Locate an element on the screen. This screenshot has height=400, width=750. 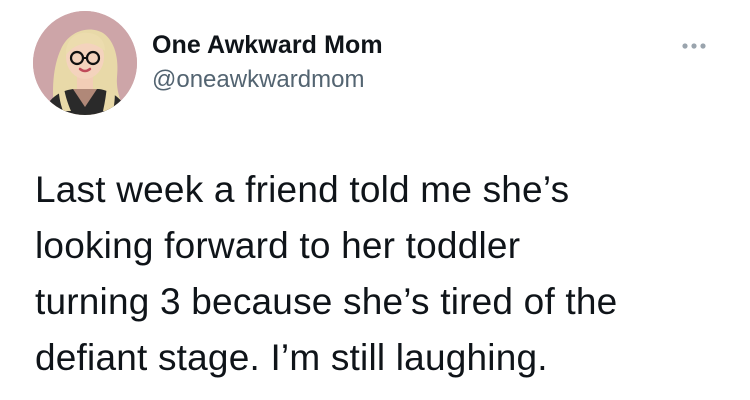
ellipsis-icon is located at coordinates (694, 46).